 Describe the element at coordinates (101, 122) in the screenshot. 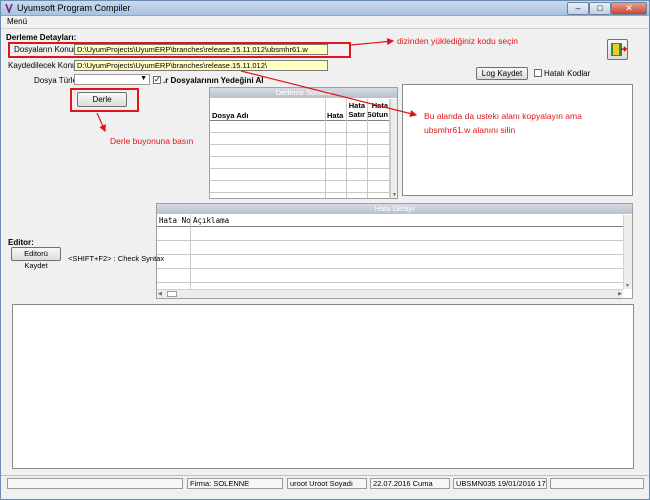

I see `arrow-compile` at that location.